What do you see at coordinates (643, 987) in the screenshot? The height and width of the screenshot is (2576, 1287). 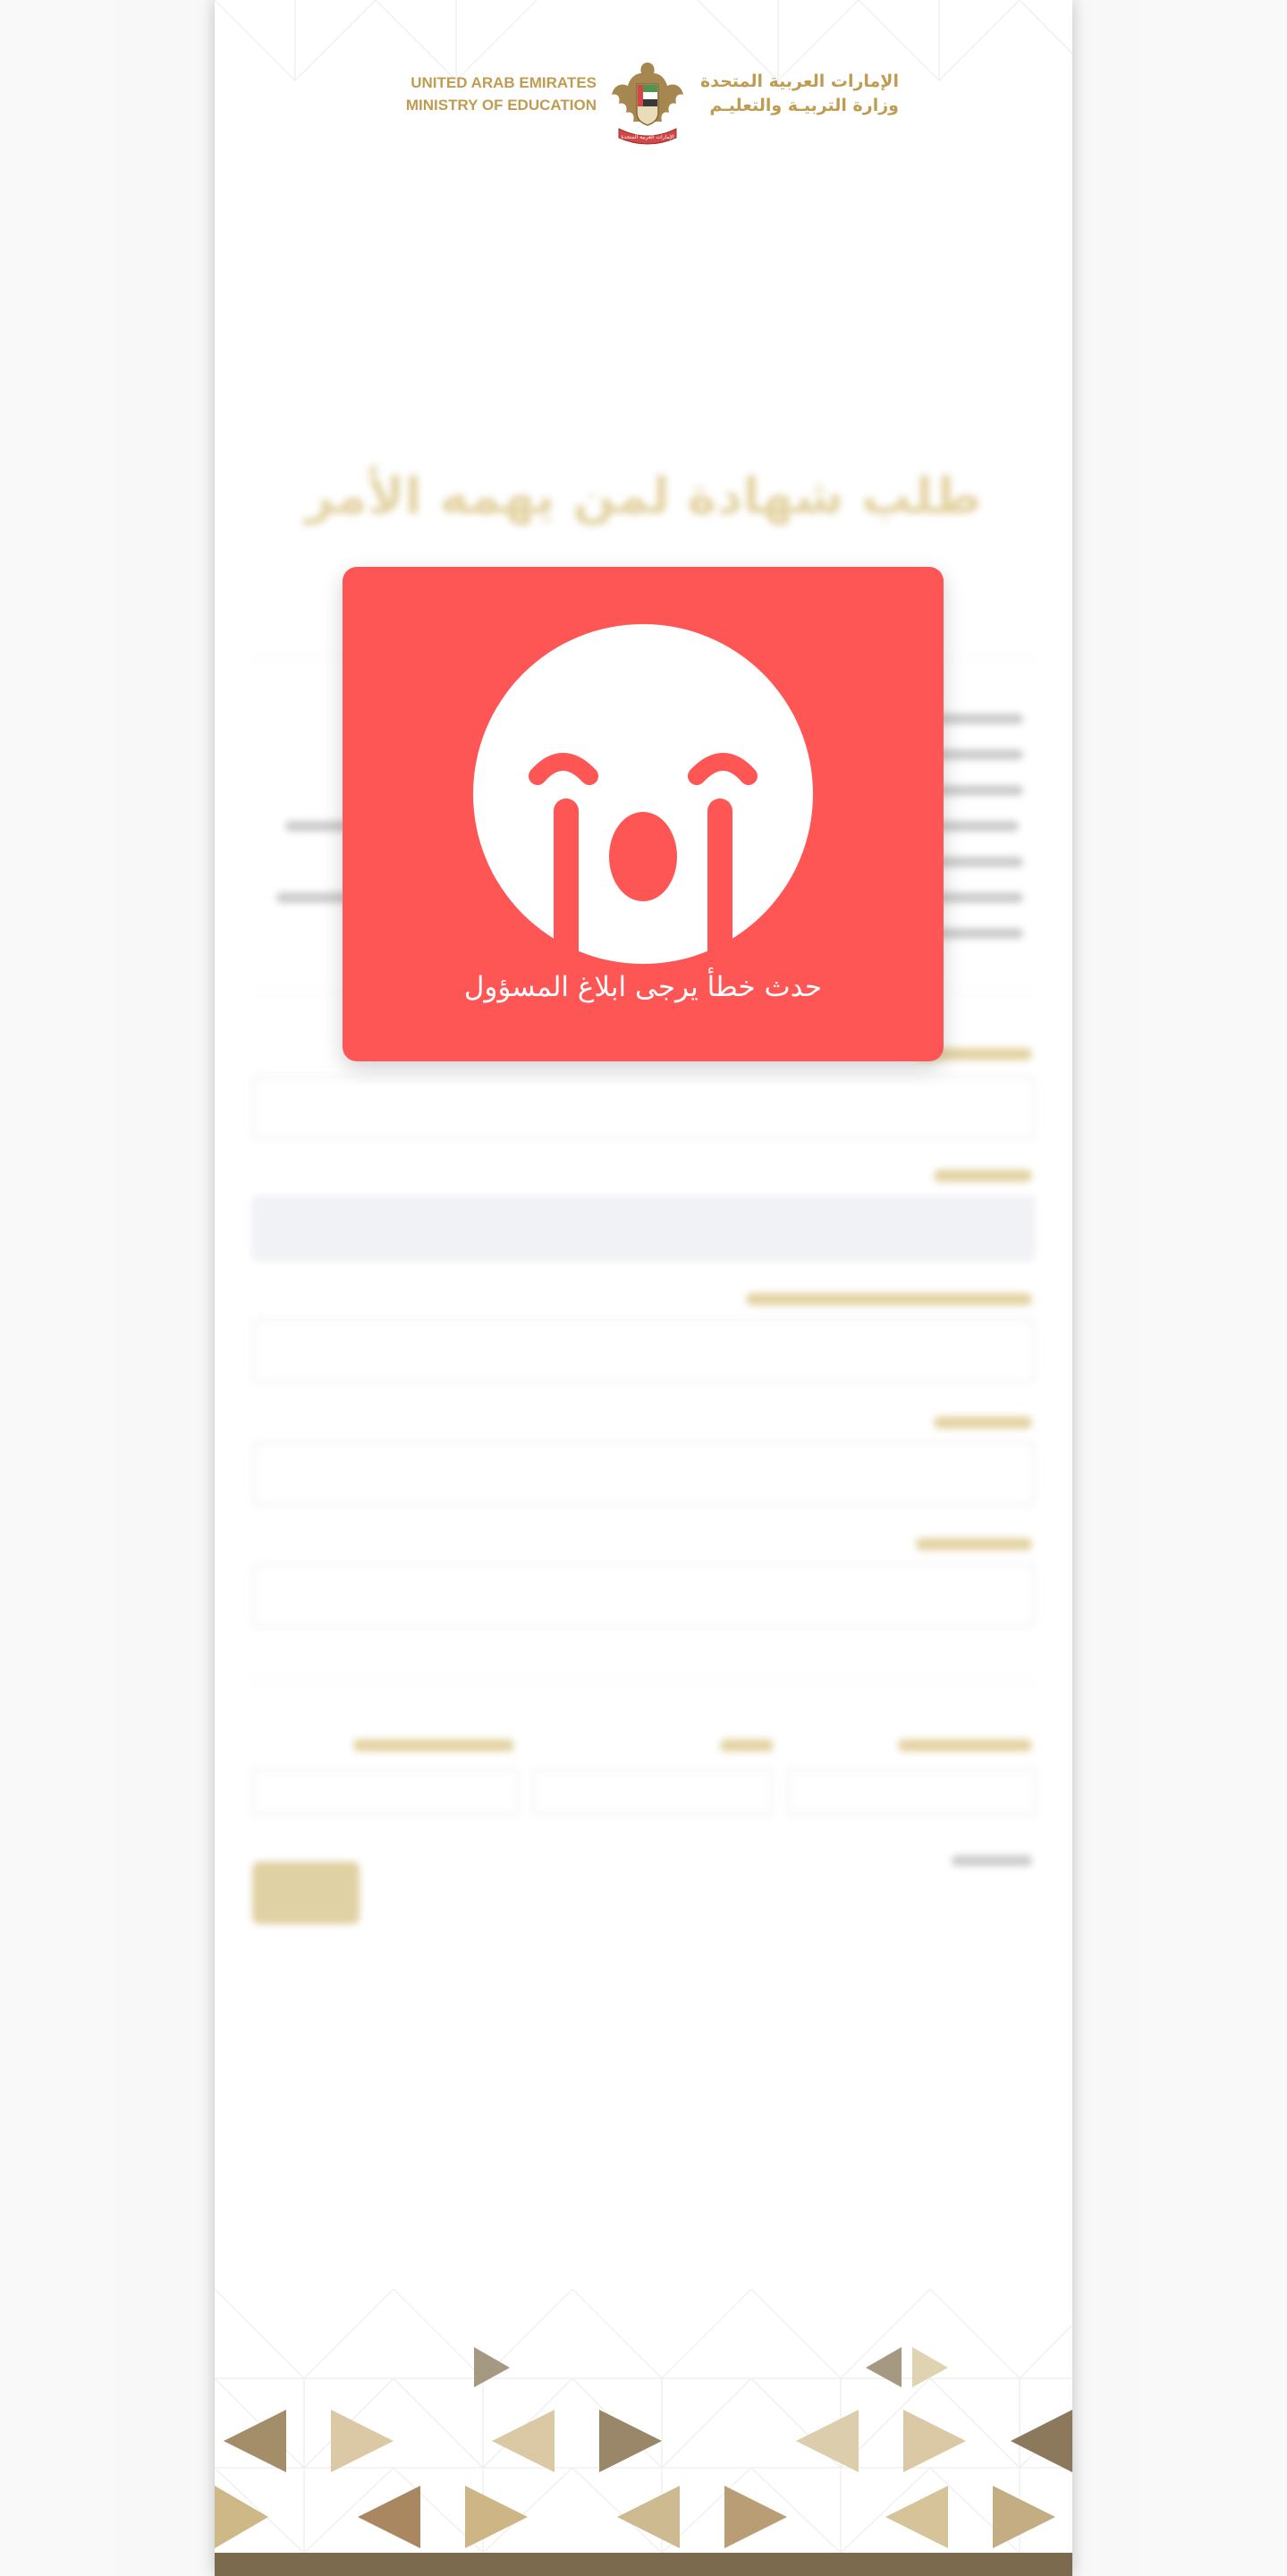 I see `error-message: حدث خطأ يرجى ابلاغ المسؤول` at bounding box center [643, 987].